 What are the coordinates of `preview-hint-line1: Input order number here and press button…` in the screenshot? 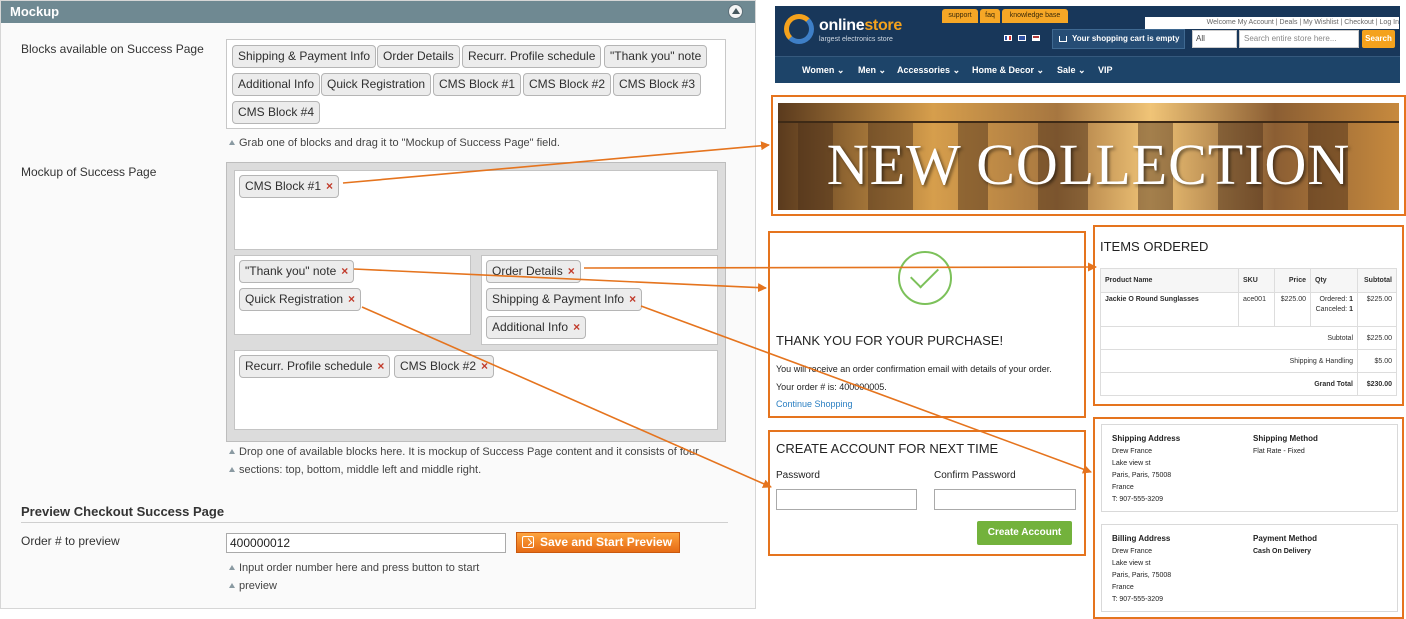 It's located at (353, 568).